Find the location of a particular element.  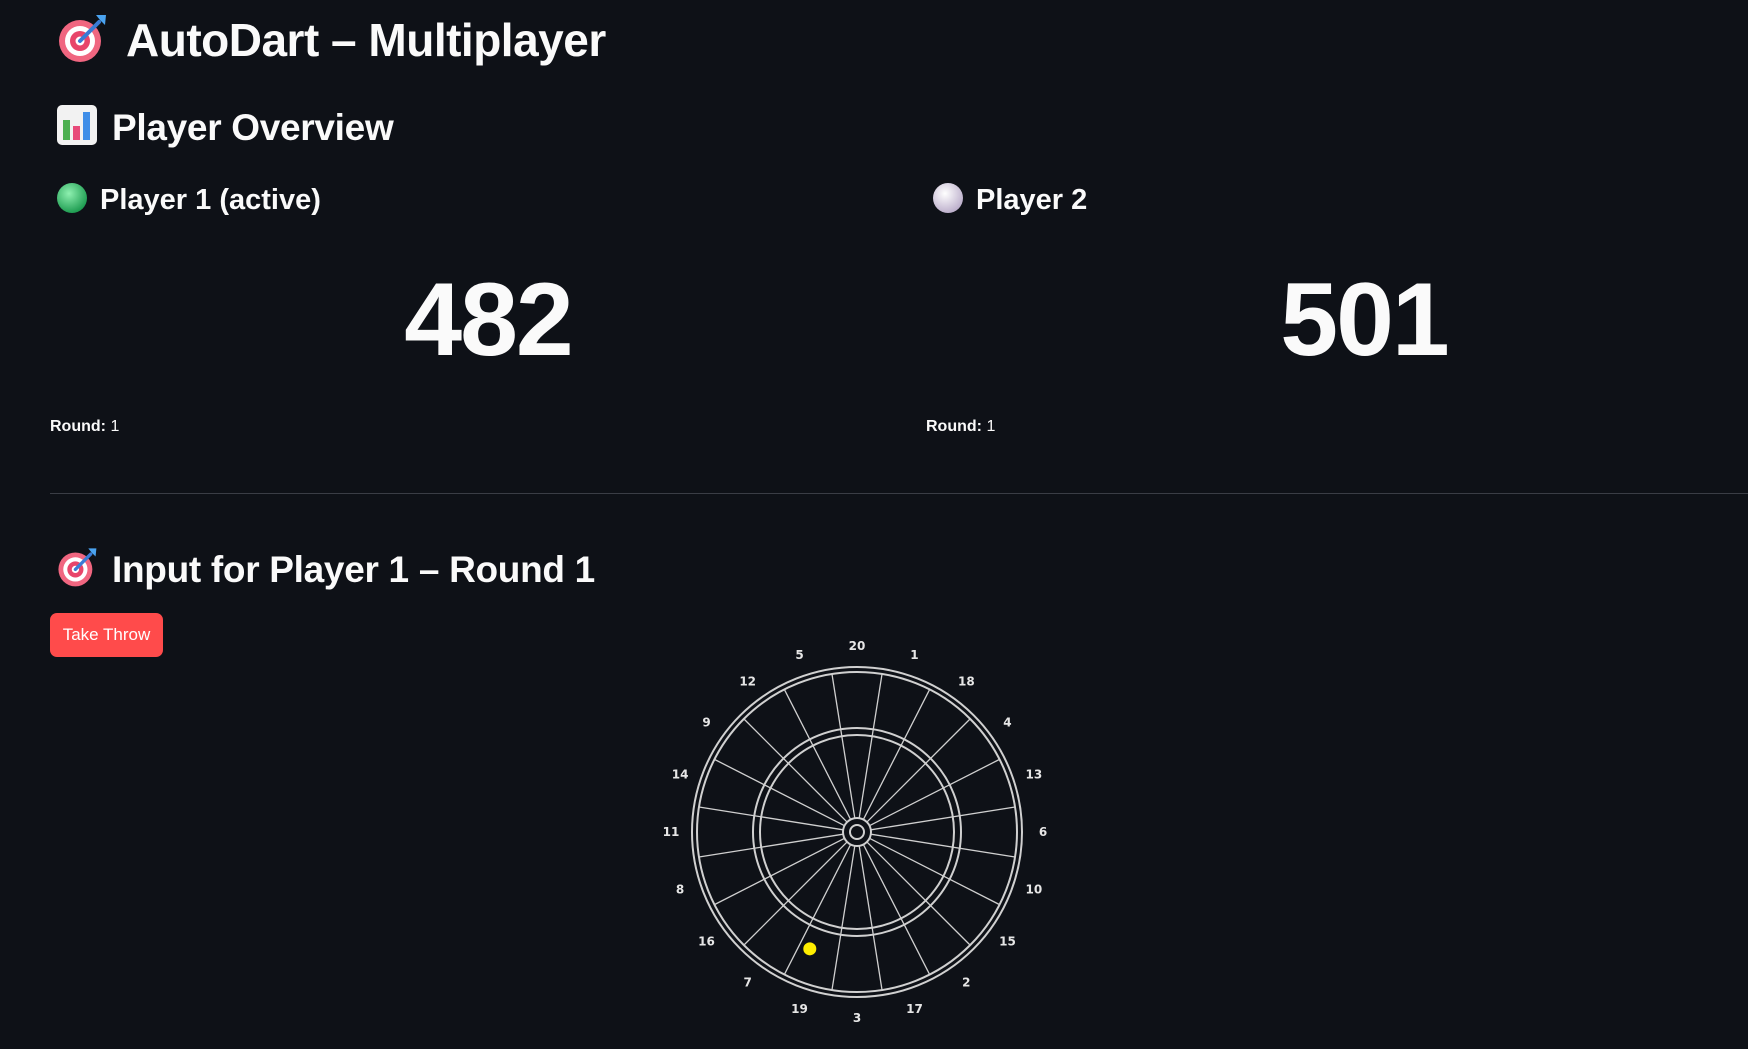

white-circle-icon is located at coordinates (948, 200).